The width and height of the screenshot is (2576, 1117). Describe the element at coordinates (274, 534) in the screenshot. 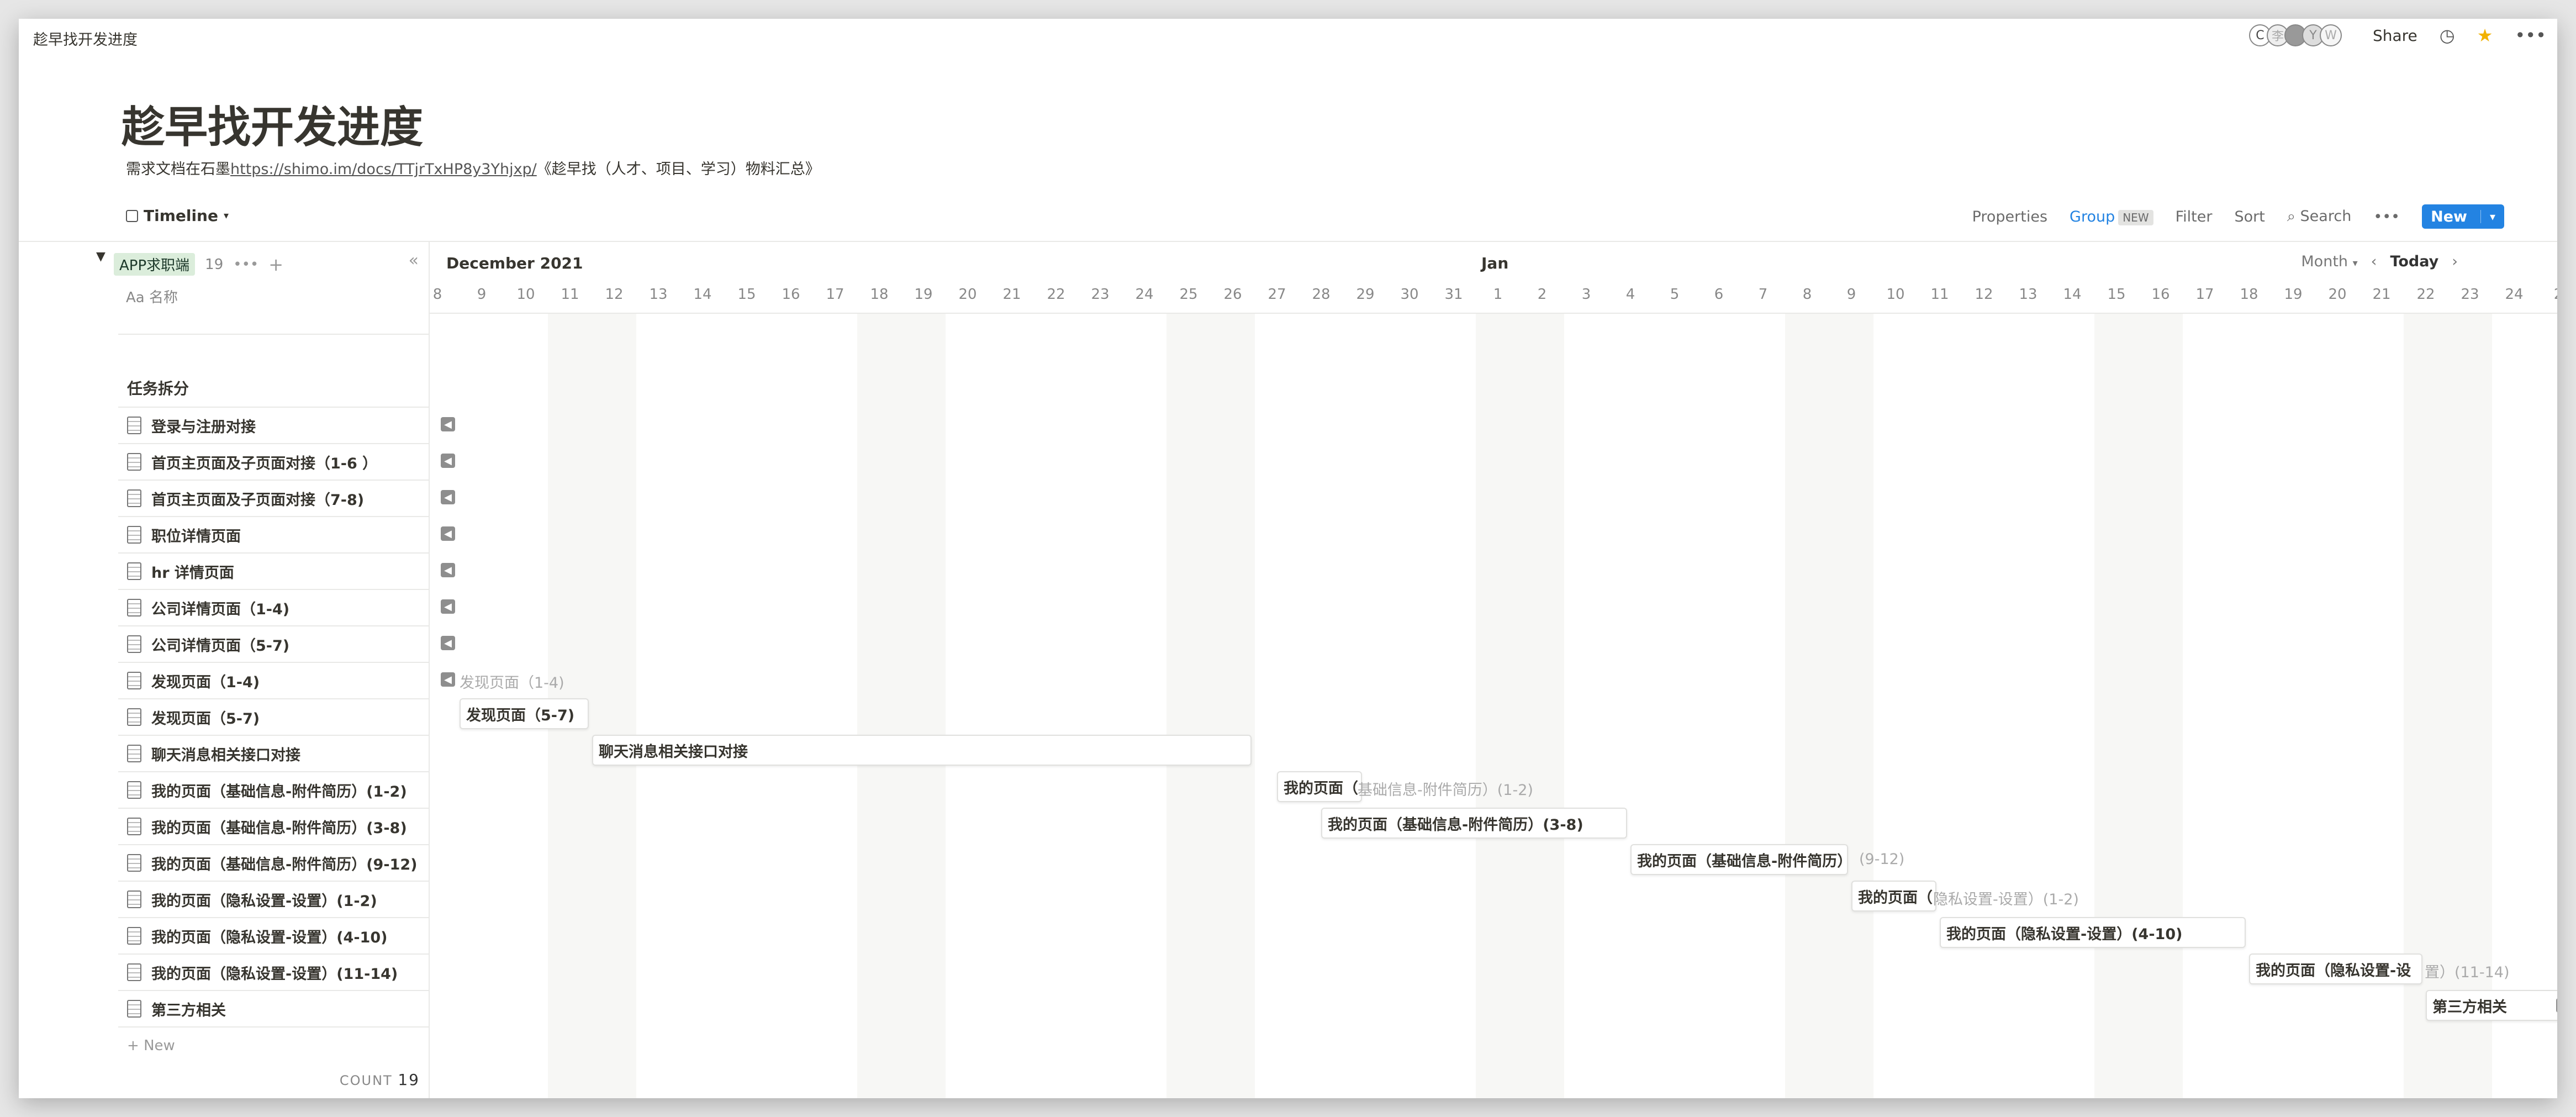

I see `task-row: 职位详情页面` at that location.